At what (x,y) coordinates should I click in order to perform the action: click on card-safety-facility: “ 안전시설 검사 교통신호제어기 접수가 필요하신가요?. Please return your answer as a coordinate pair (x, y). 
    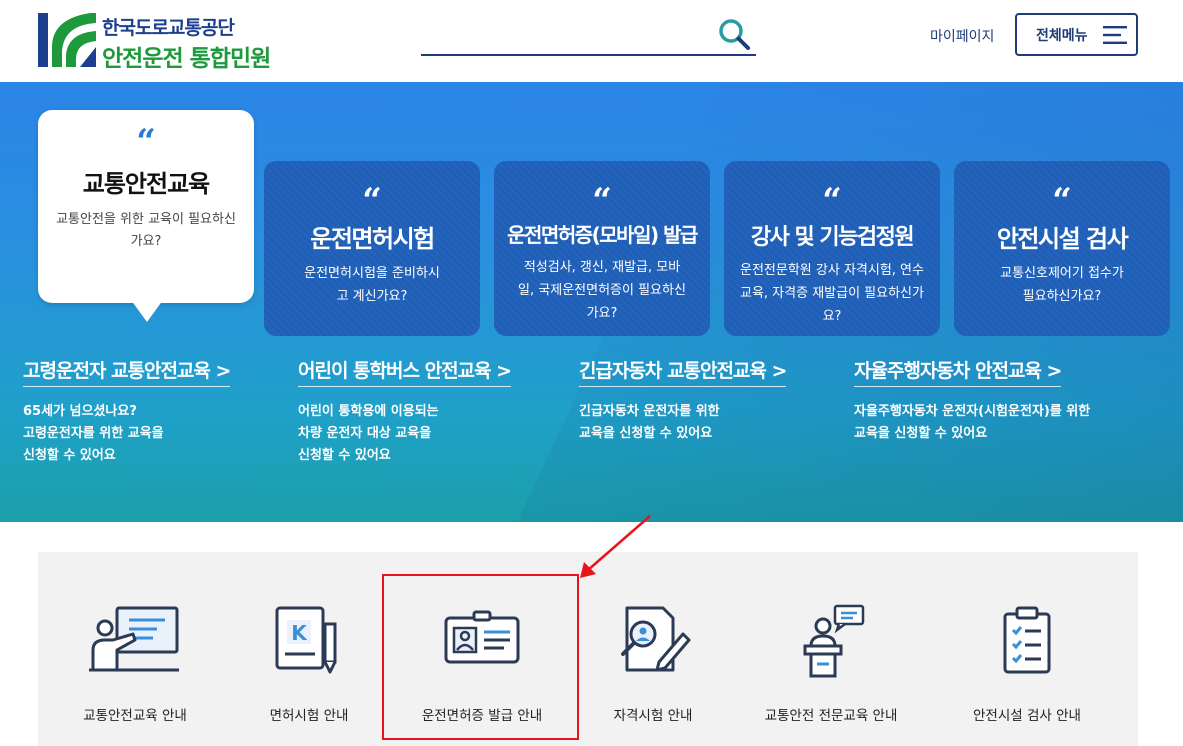
    Looking at the image, I should click on (1062, 248).